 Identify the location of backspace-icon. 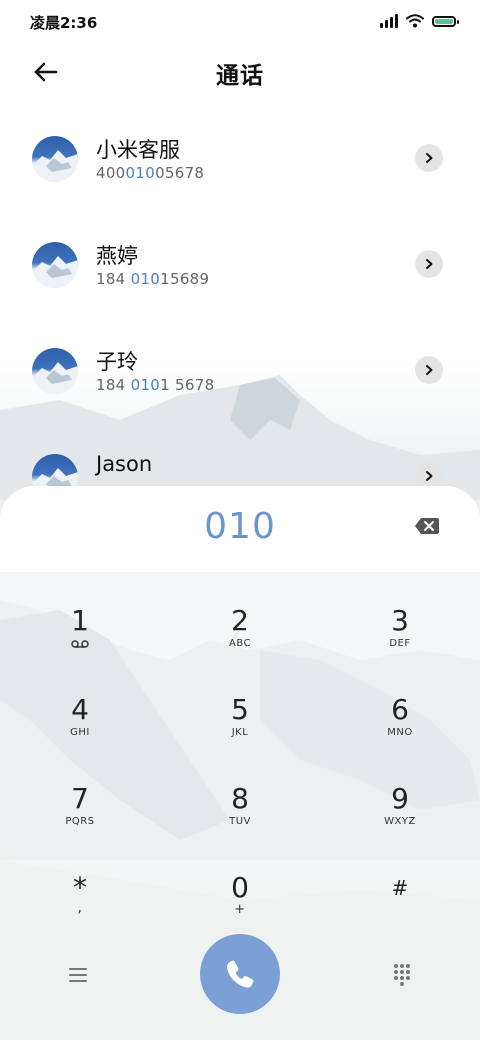
(427, 526).